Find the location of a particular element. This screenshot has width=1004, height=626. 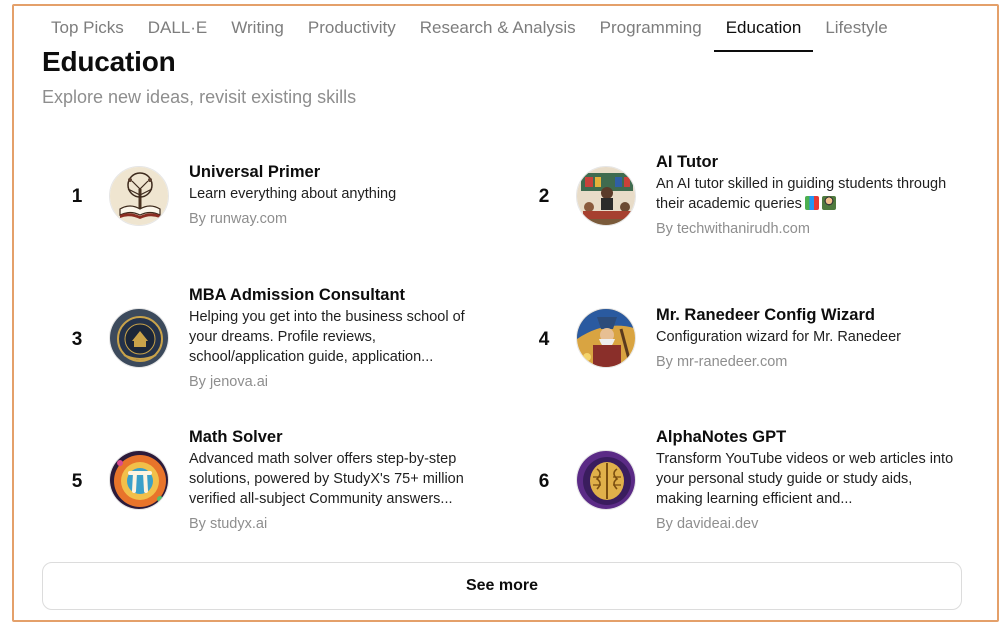

tab-writing: Writing is located at coordinates (257, 34).